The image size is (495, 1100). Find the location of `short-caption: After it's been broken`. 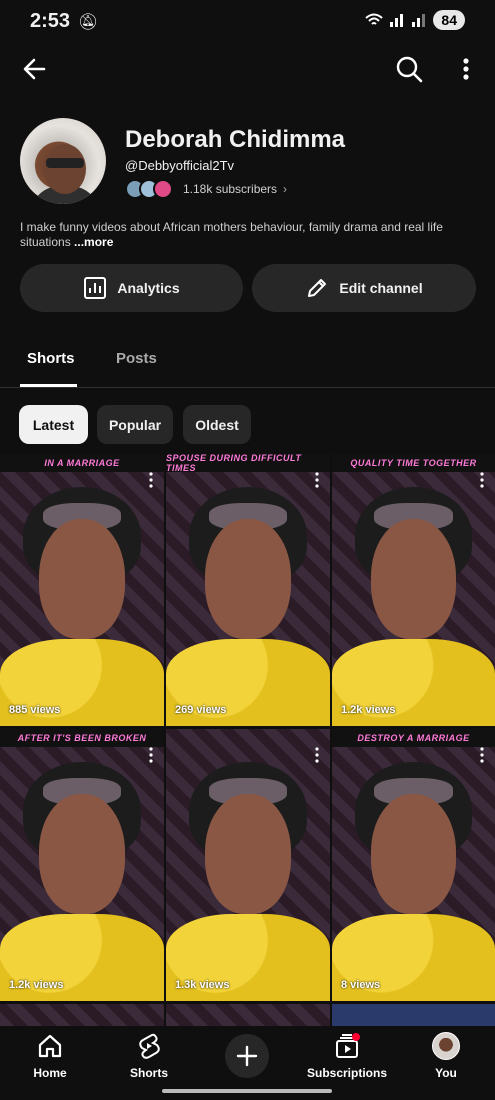

short-caption: After it's been broken is located at coordinates (82, 738).